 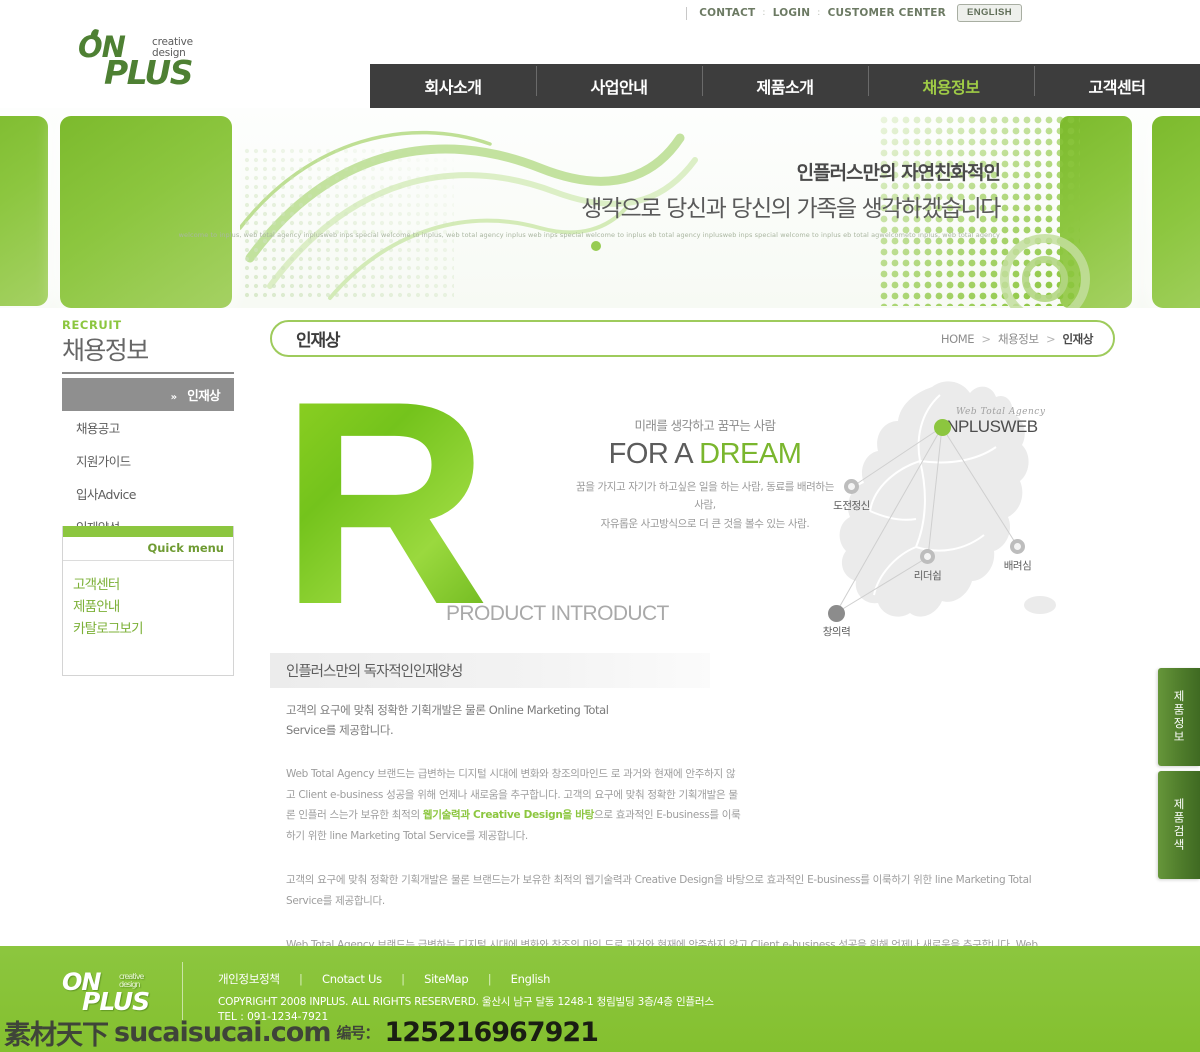 I want to click on sidebar-eng-title: RECRUIT, so click(x=92, y=325).